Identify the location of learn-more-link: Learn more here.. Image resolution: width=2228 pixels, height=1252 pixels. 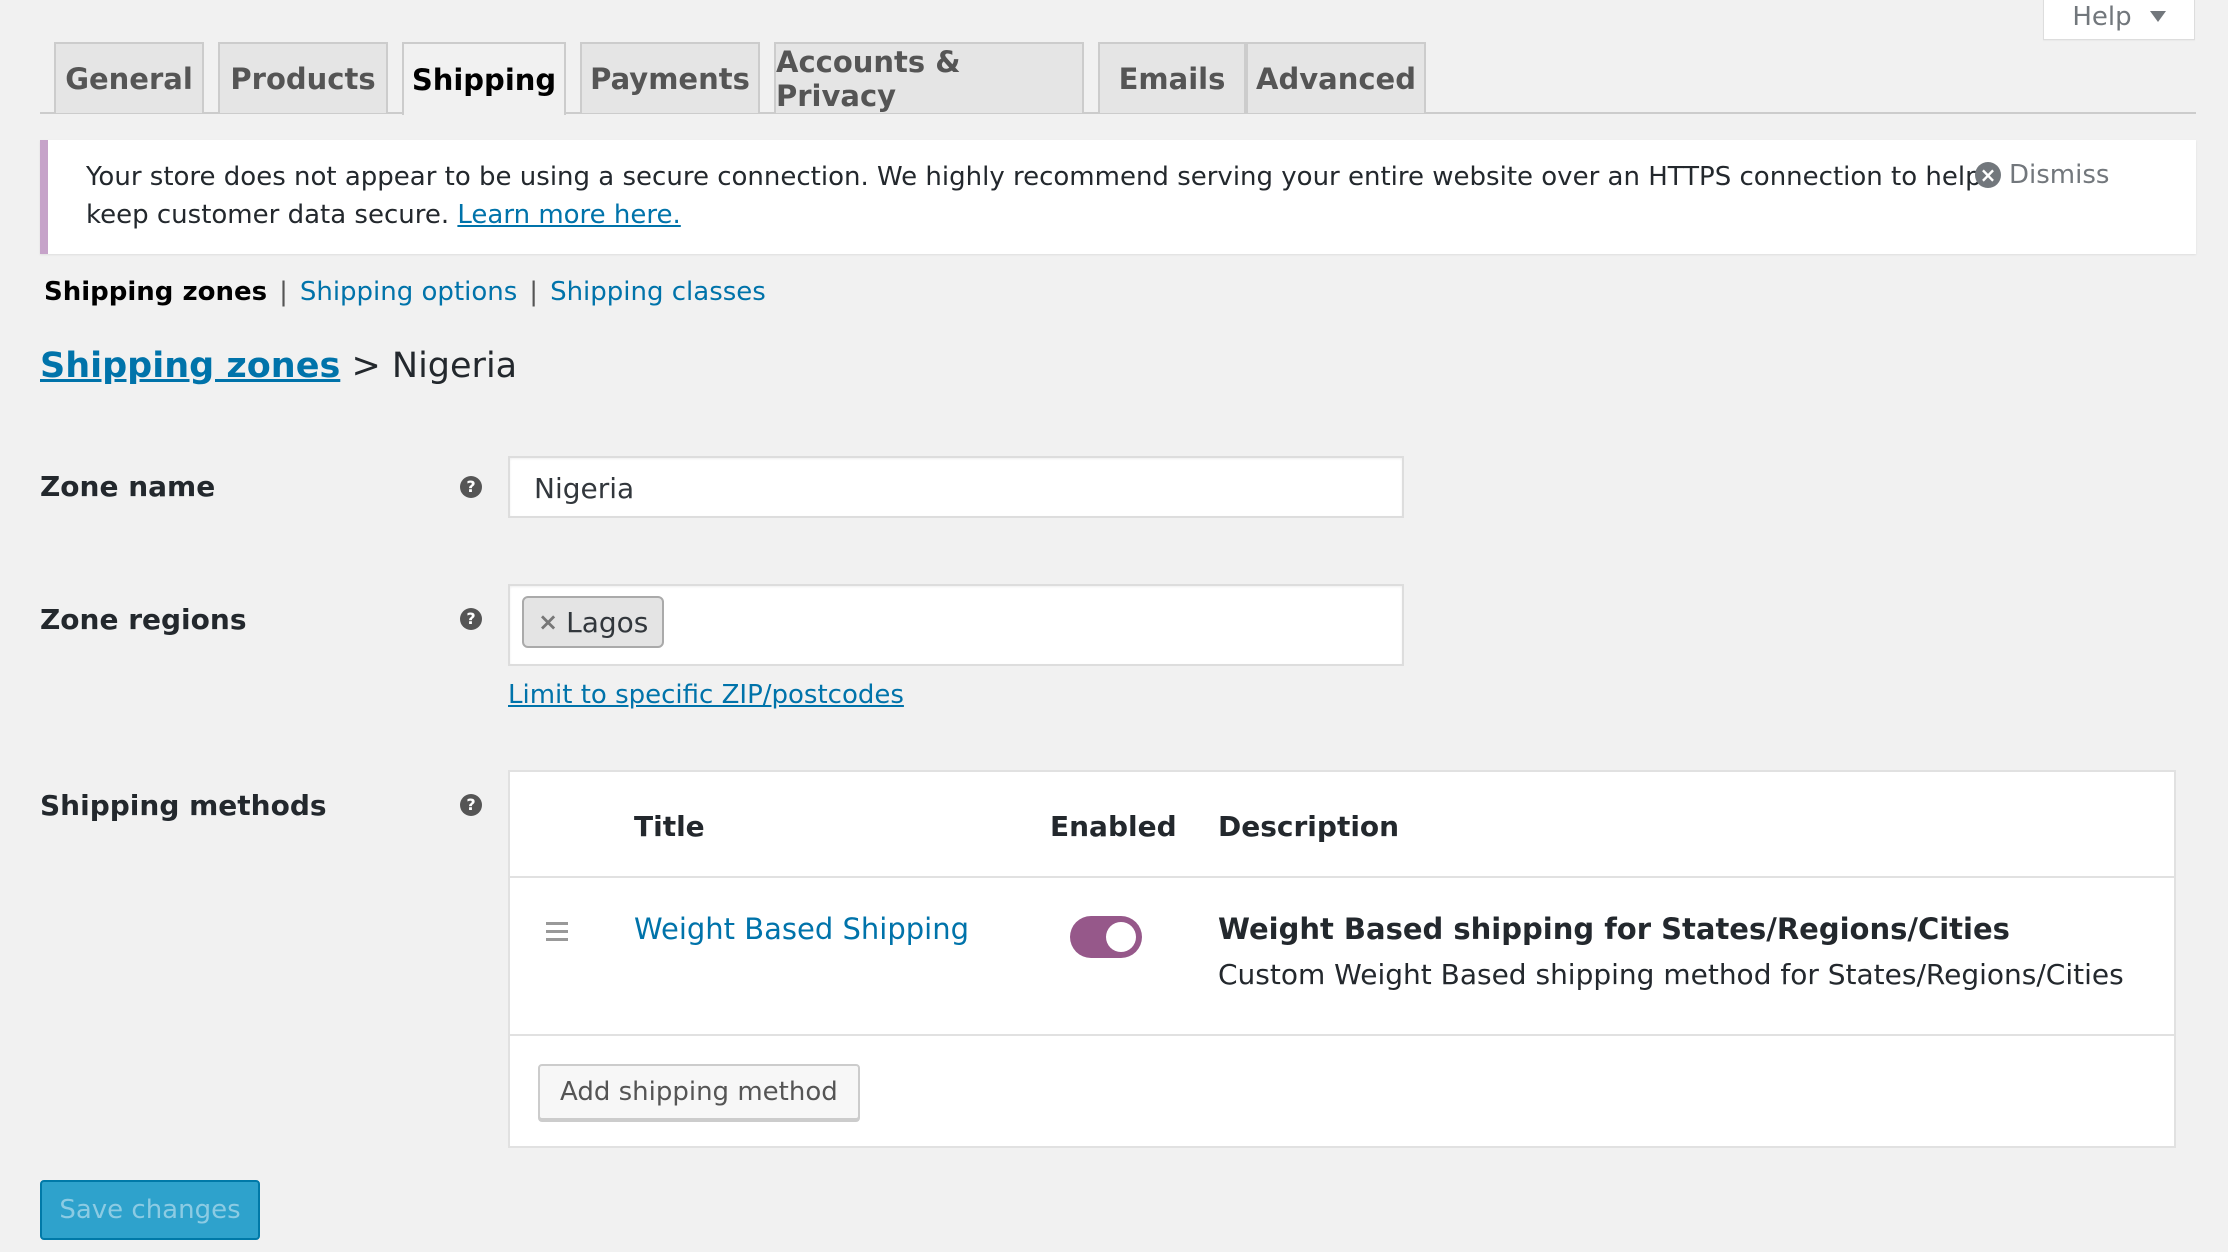
(568, 215).